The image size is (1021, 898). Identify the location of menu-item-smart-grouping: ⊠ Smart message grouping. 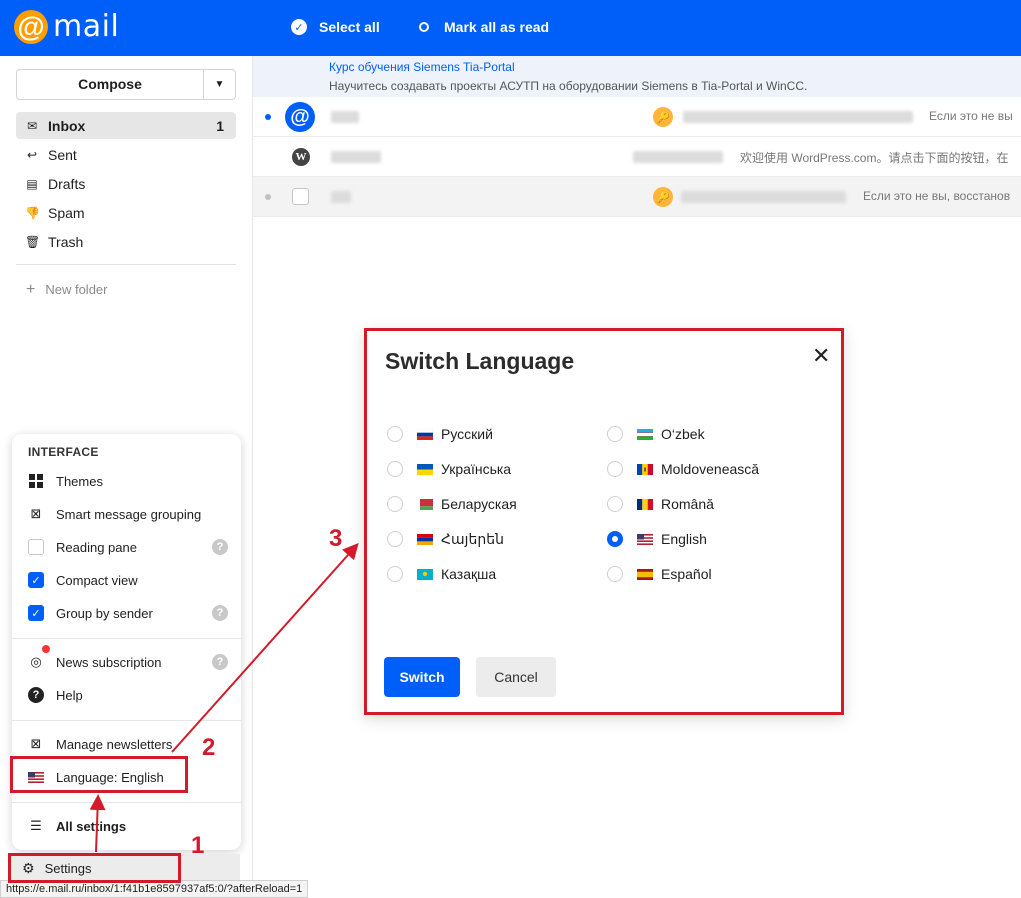
(128, 514).